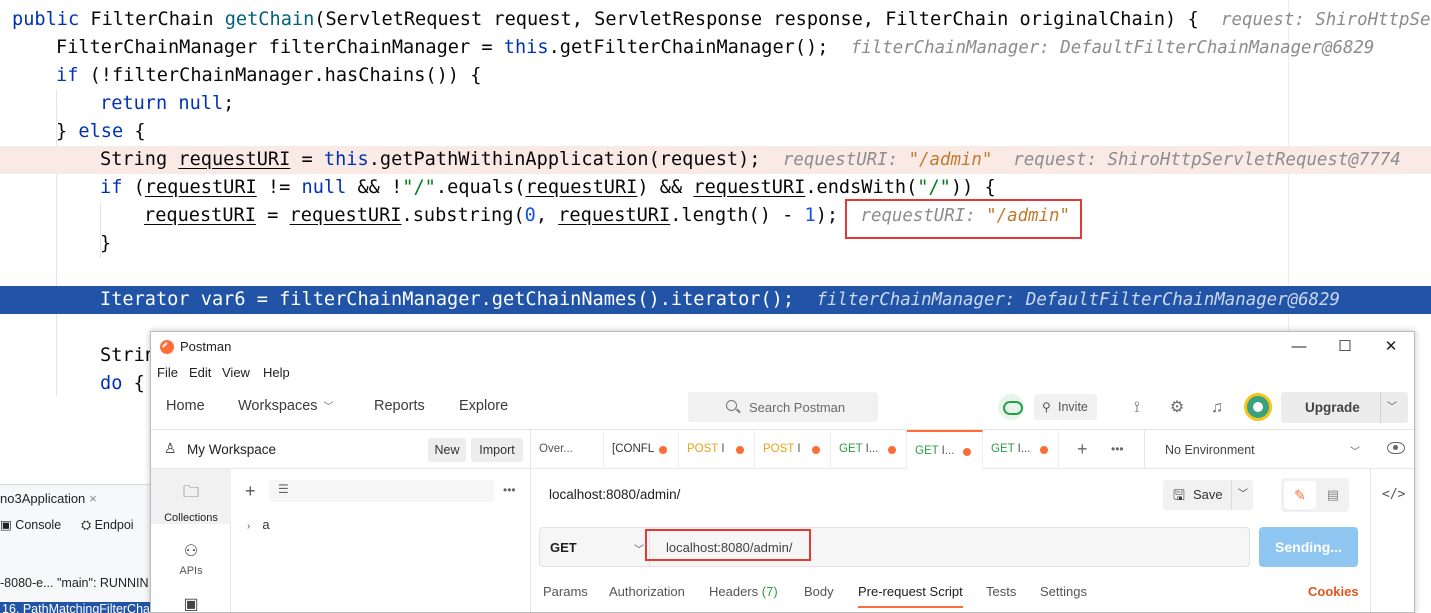  Describe the element at coordinates (191, 603) in the screenshot. I see `sidebar-item-environments: ▣` at that location.